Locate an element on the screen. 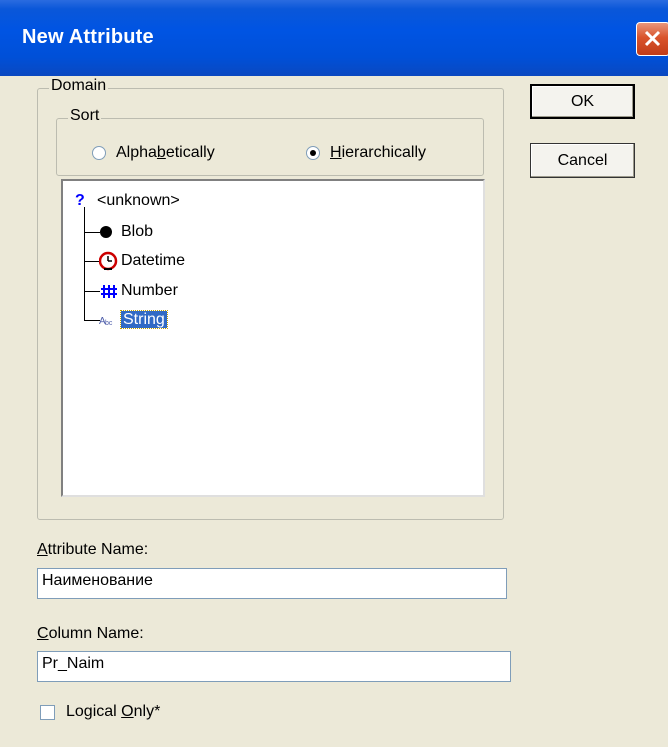 The width and height of the screenshot is (668, 747). string-abc-icon: A bc is located at coordinates (106, 321).